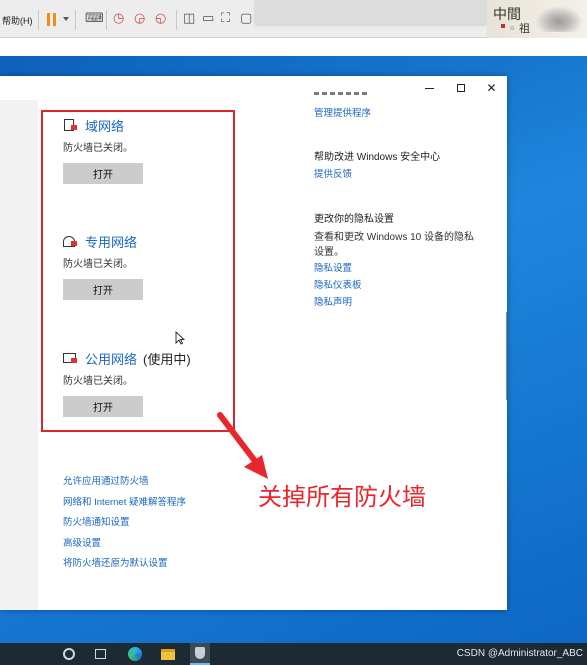 The height and width of the screenshot is (665, 587). I want to click on public-network-status: 防火墙已关闭。, so click(98, 381).